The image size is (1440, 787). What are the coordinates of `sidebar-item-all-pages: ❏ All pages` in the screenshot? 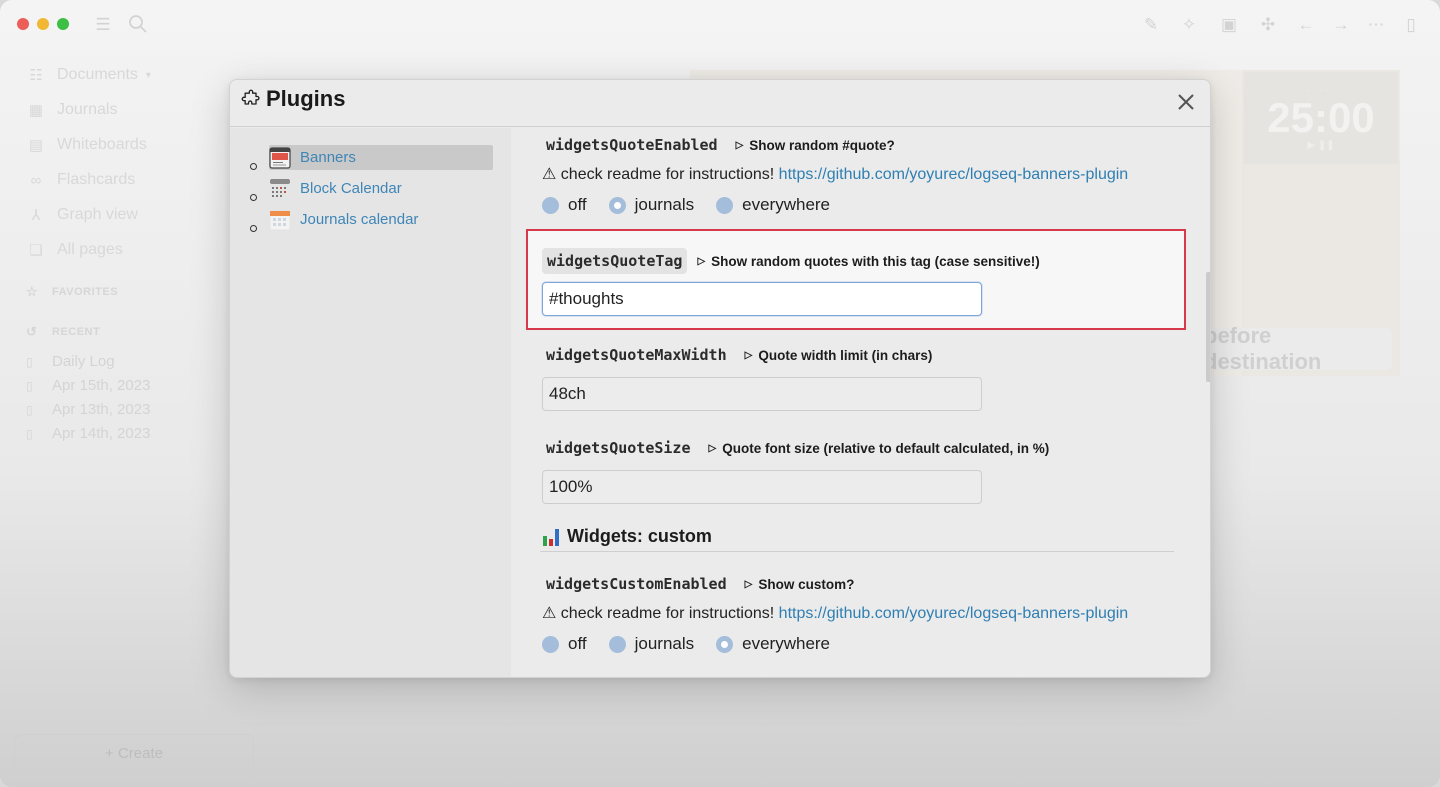 It's located at (74, 250).